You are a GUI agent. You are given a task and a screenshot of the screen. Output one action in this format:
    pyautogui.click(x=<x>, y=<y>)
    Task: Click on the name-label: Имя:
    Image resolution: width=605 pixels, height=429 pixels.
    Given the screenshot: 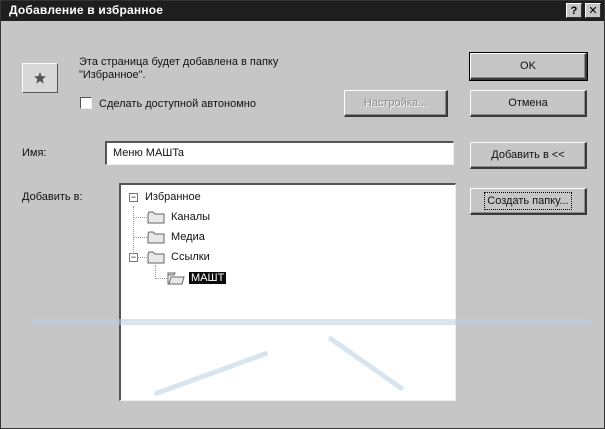 What is the action you would take?
    pyautogui.click(x=34, y=153)
    